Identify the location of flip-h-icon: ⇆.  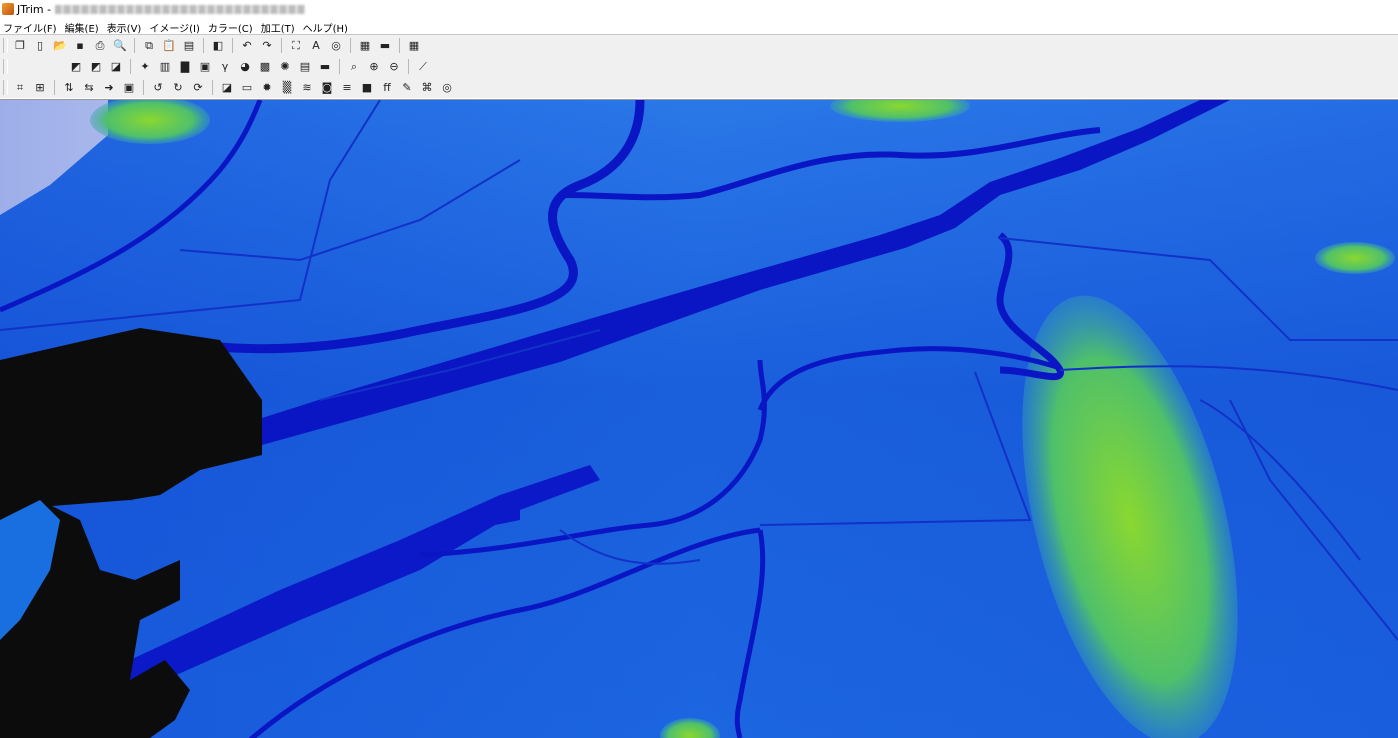
(89, 88).